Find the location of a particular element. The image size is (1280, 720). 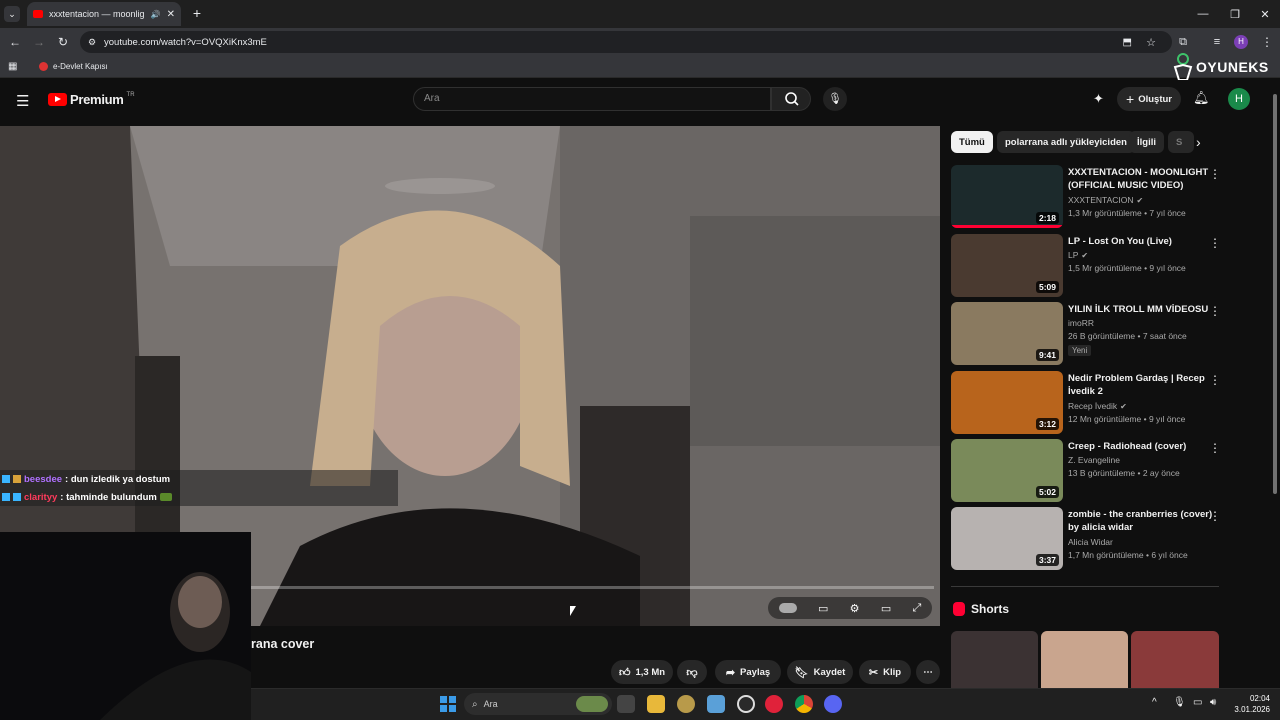

discord-icon is located at coordinates (833, 704).